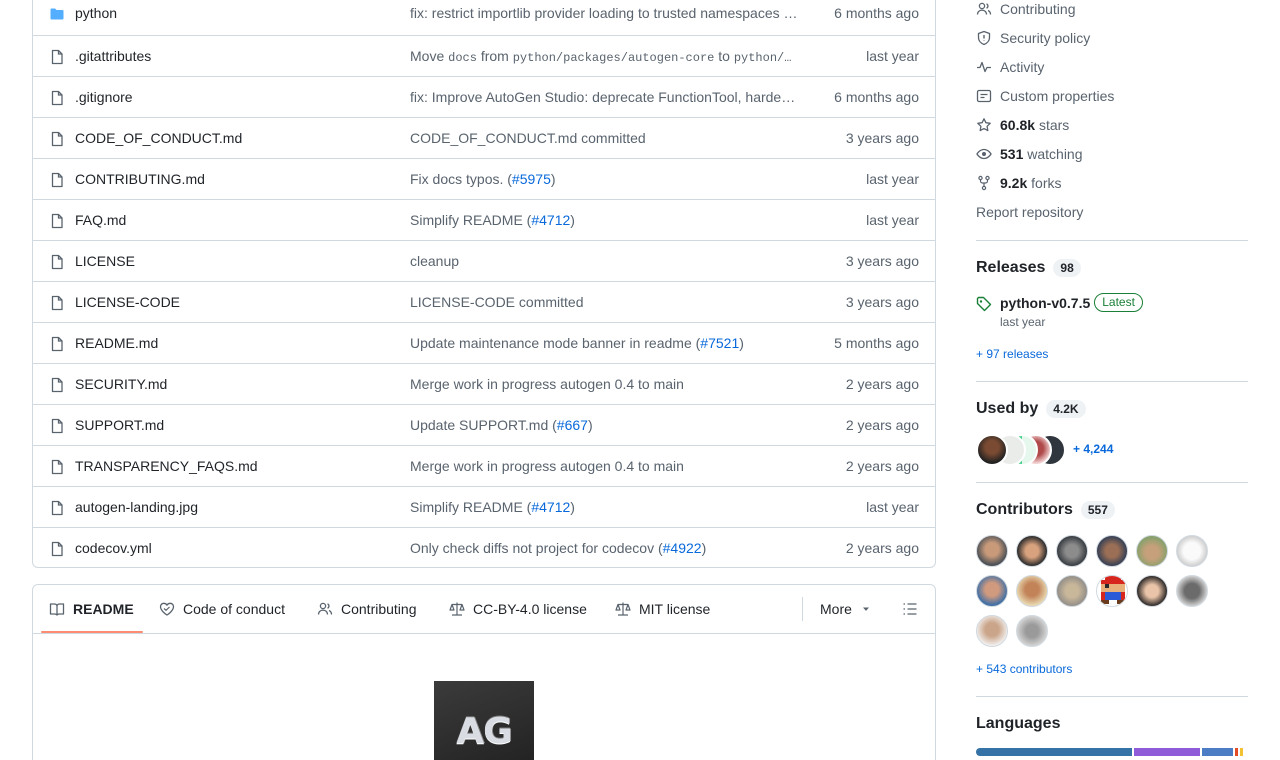 This screenshot has height=760, width=1280. Describe the element at coordinates (100, 220) in the screenshot. I see `file-name-link: FAQ.md` at that location.